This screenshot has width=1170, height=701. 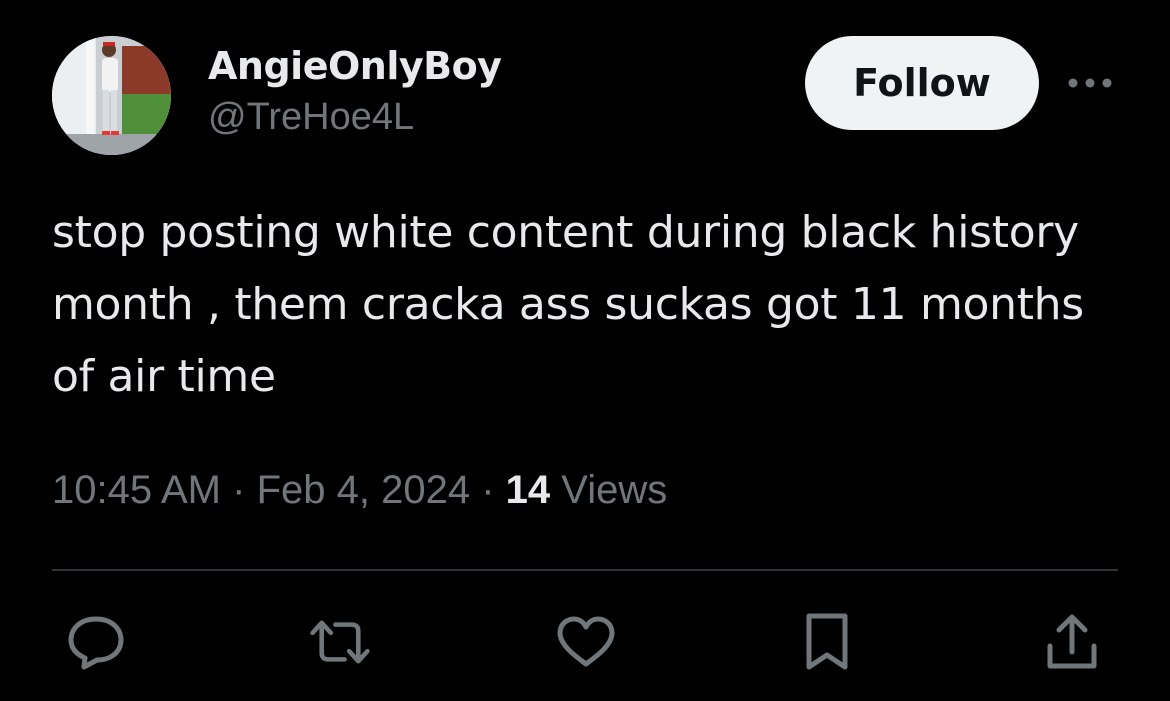 I want to click on like-button, so click(x=586, y=642).